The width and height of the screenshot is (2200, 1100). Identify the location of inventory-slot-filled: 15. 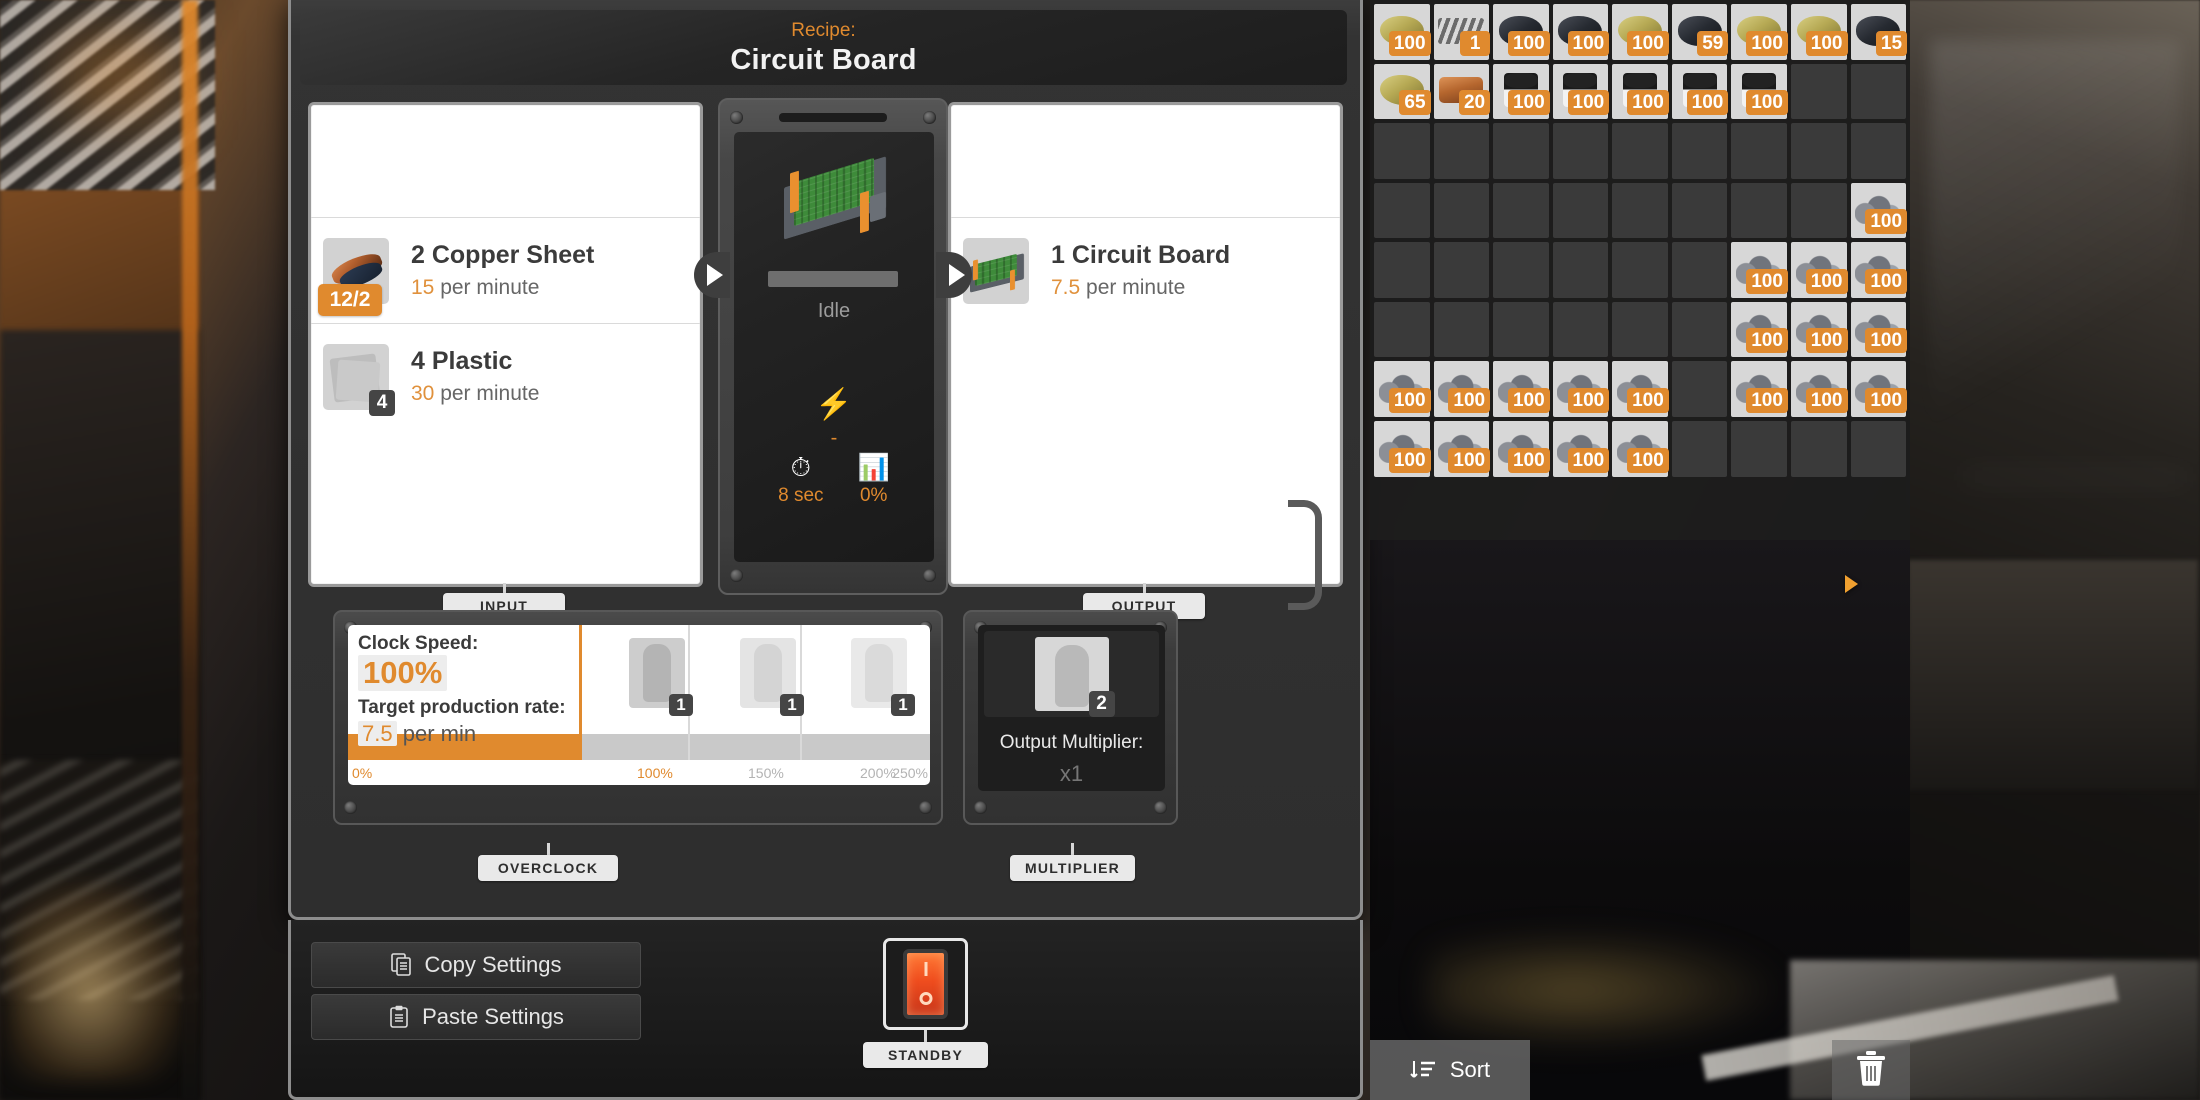
(1879, 32).